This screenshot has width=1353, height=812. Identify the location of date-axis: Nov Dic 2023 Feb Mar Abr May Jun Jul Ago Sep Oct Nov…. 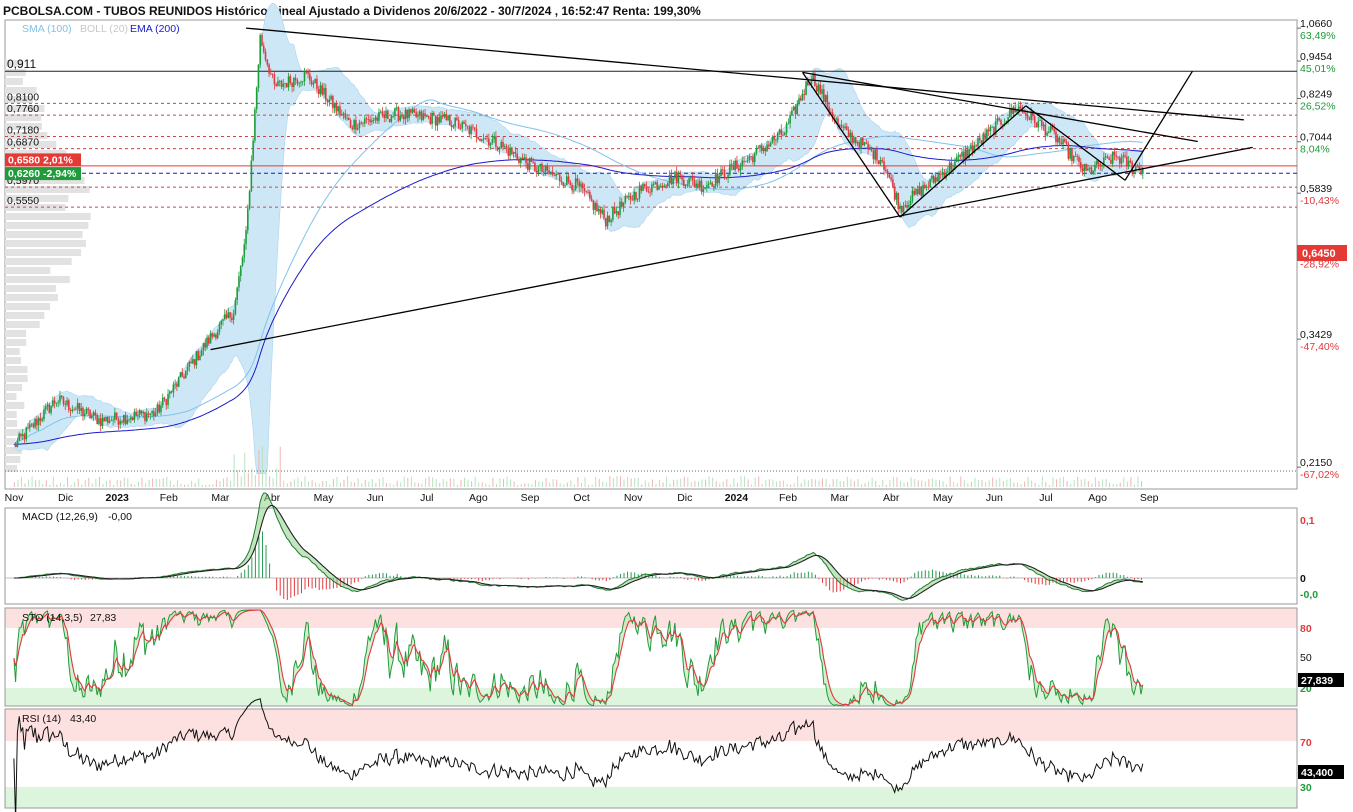
(582, 498).